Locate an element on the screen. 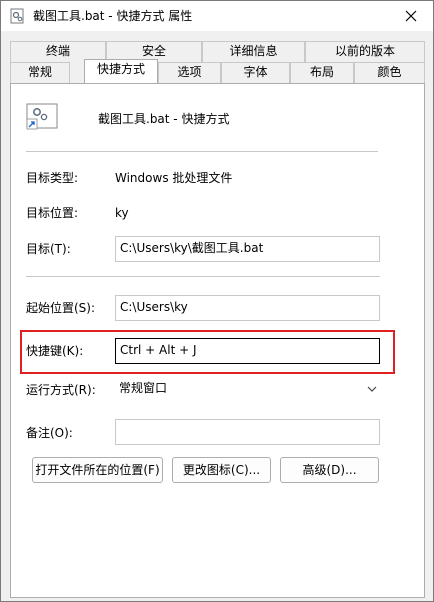 Image resolution: width=434 pixels, height=602 pixels. title-bar: 截图工具.bat - 快捷方式 属性 is located at coordinates (217, 16).